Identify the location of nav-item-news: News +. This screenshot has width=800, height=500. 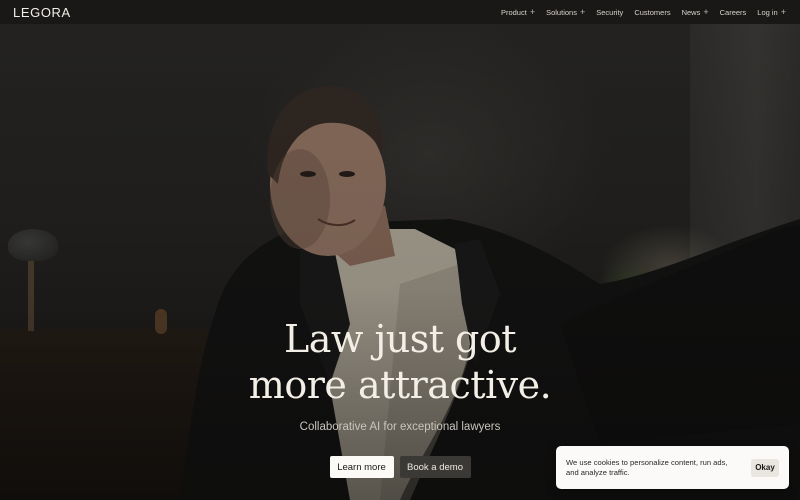
(695, 11).